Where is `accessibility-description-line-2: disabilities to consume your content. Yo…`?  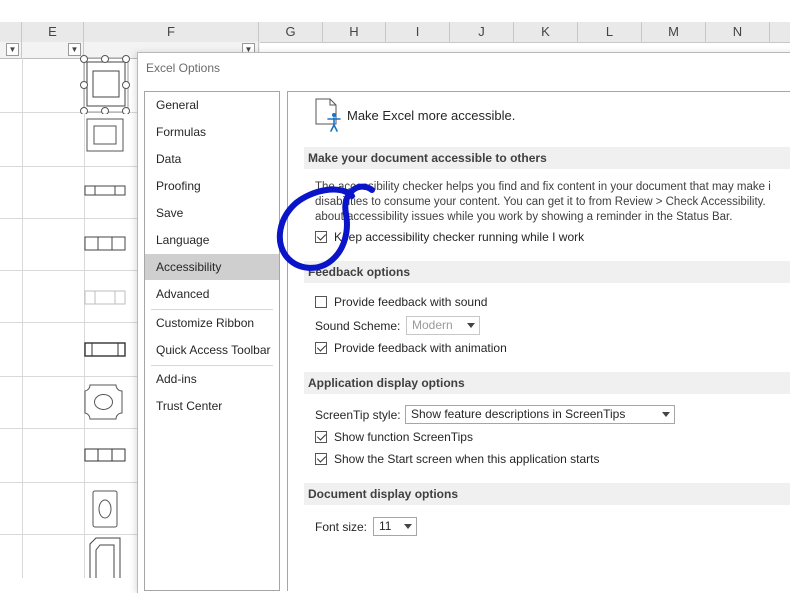
accessibility-description-line-2: disabilities to consume your content. Yo… is located at coordinates (540, 202).